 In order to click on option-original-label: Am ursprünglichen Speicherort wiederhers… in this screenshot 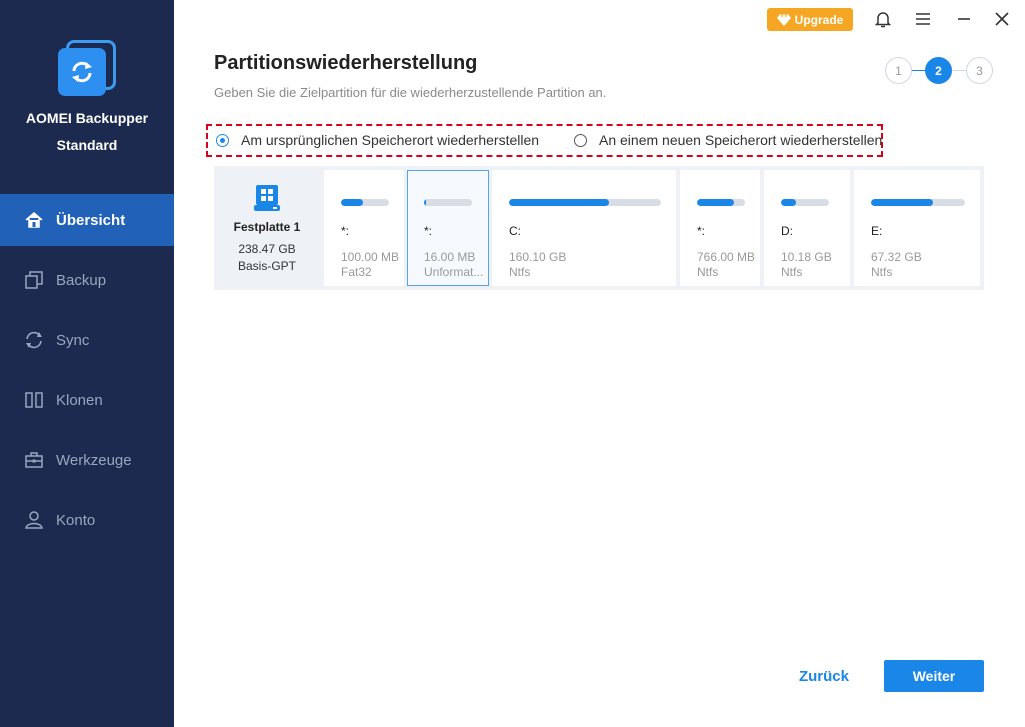, I will do `click(390, 140)`.